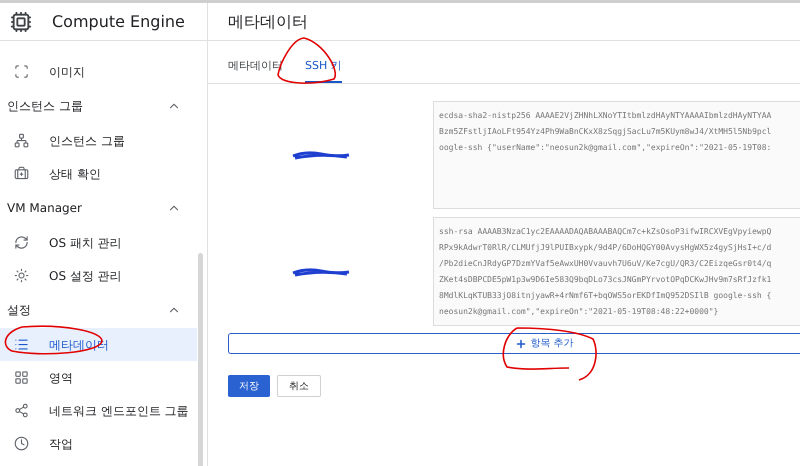  What do you see at coordinates (605, 232) in the screenshot?
I see `key-text-line: ssh-rsa AAAAB3NzaC1yc2EAAAADAQABAAABAQCm7c+kZsOsoP3ifwIRCXVEgVpyiewpQ` at bounding box center [605, 232].